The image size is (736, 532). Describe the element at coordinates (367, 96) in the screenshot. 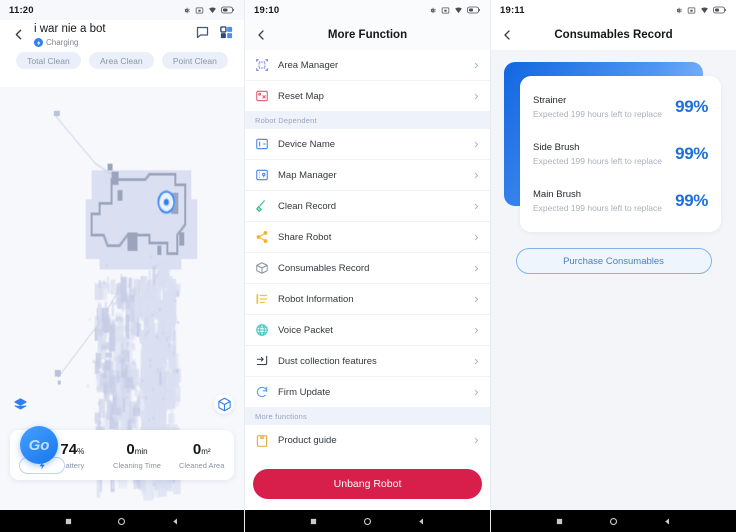

I see `menu-item-reset-map: Reset Map` at that location.